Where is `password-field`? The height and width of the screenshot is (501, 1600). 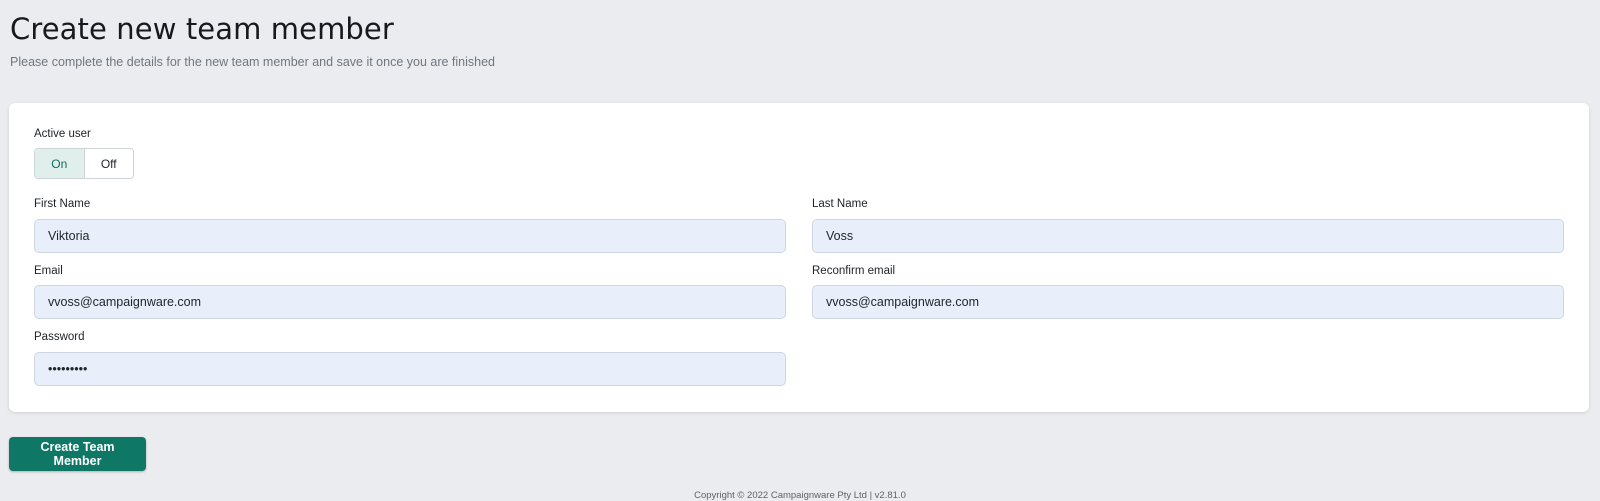 password-field is located at coordinates (410, 369).